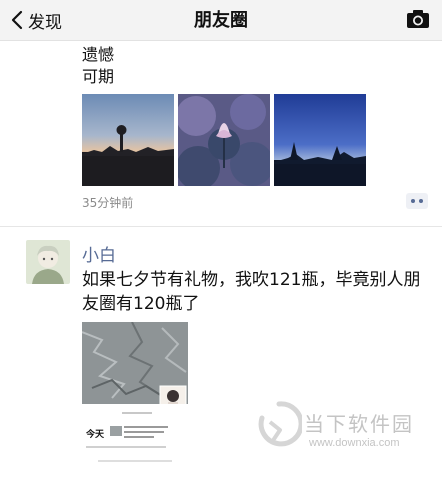  I want to click on post-text-line: 遗憾, so click(98, 54).